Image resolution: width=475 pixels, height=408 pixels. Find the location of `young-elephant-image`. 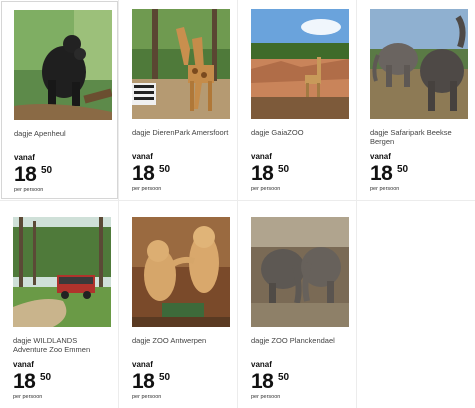

young-elephant-image is located at coordinates (300, 272).